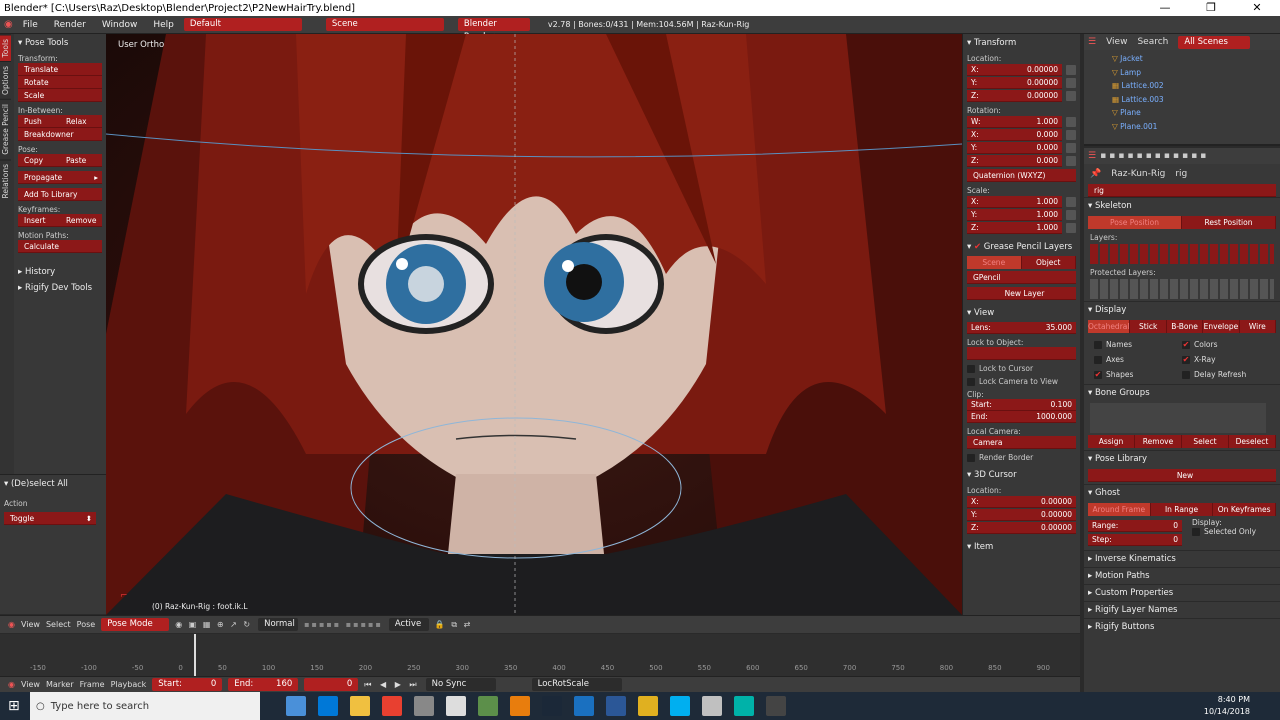  Describe the element at coordinates (493, 30) in the screenshot. I see `render-engine-select: Blender Render` at that location.